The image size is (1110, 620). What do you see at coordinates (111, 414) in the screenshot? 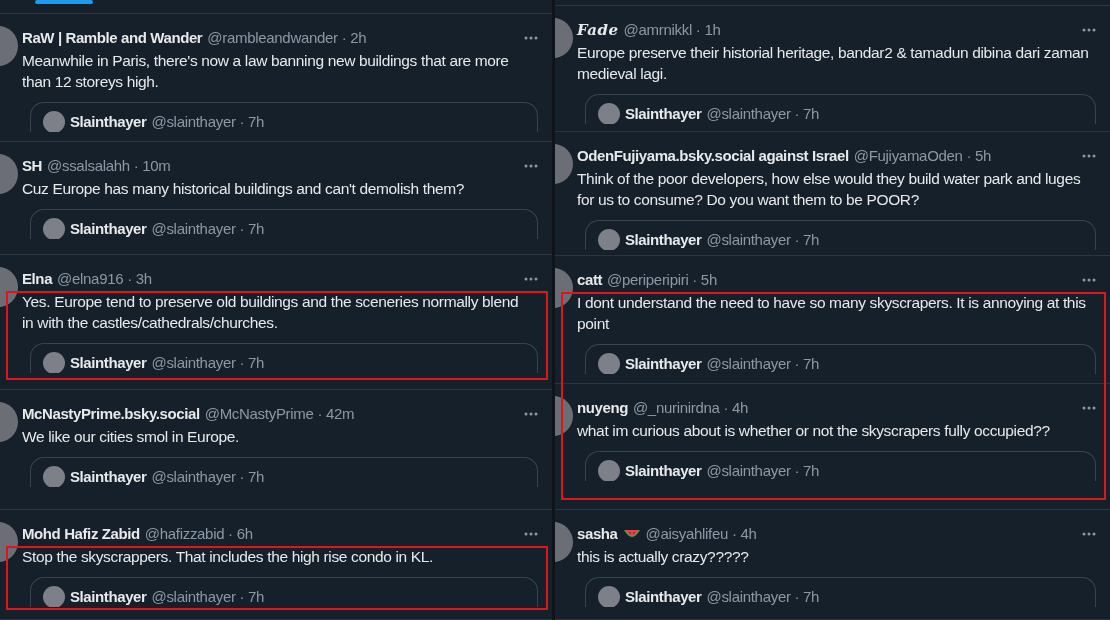
I see `user-name: McNastyPrime.bsky.social` at bounding box center [111, 414].